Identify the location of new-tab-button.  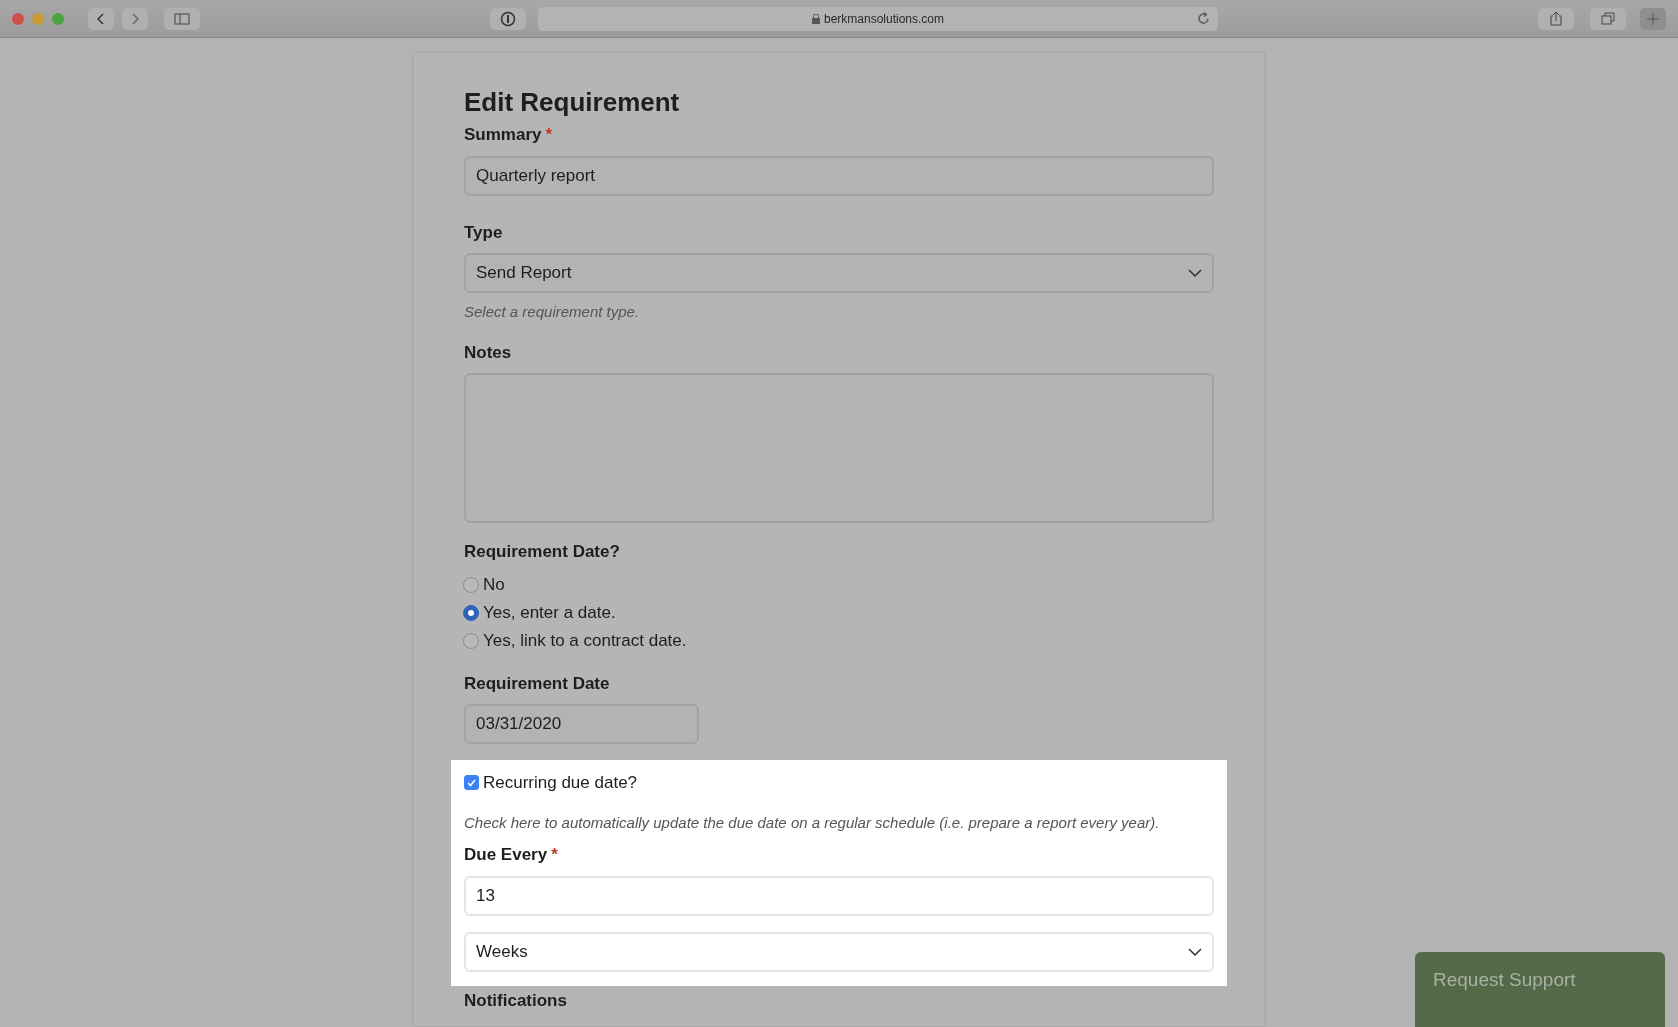
(1653, 18).